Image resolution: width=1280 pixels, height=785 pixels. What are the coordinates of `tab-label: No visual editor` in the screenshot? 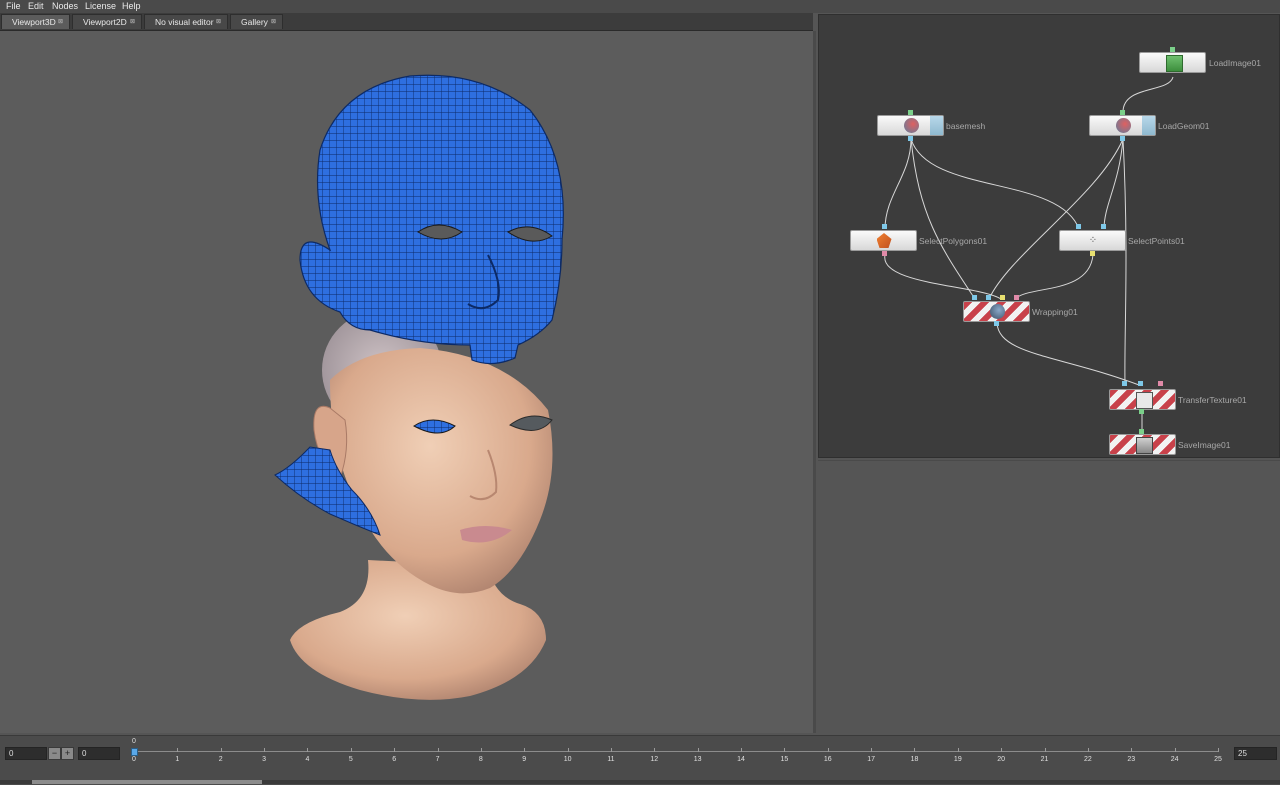 It's located at (184, 22).